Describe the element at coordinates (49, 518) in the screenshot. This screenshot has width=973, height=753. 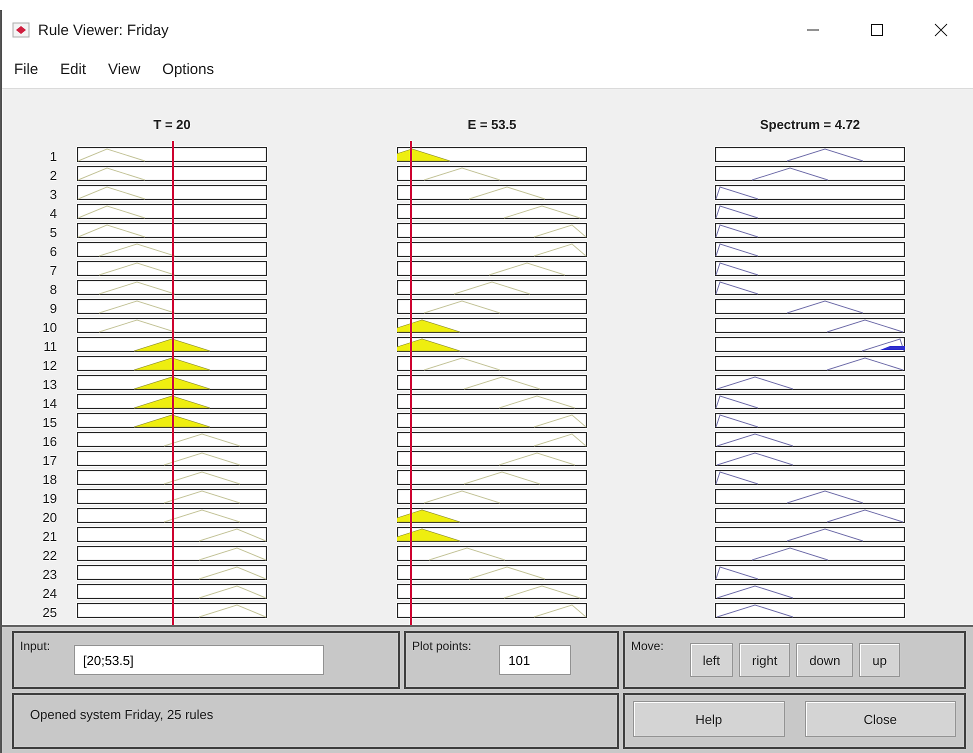
I see `rule-number: 20` at that location.